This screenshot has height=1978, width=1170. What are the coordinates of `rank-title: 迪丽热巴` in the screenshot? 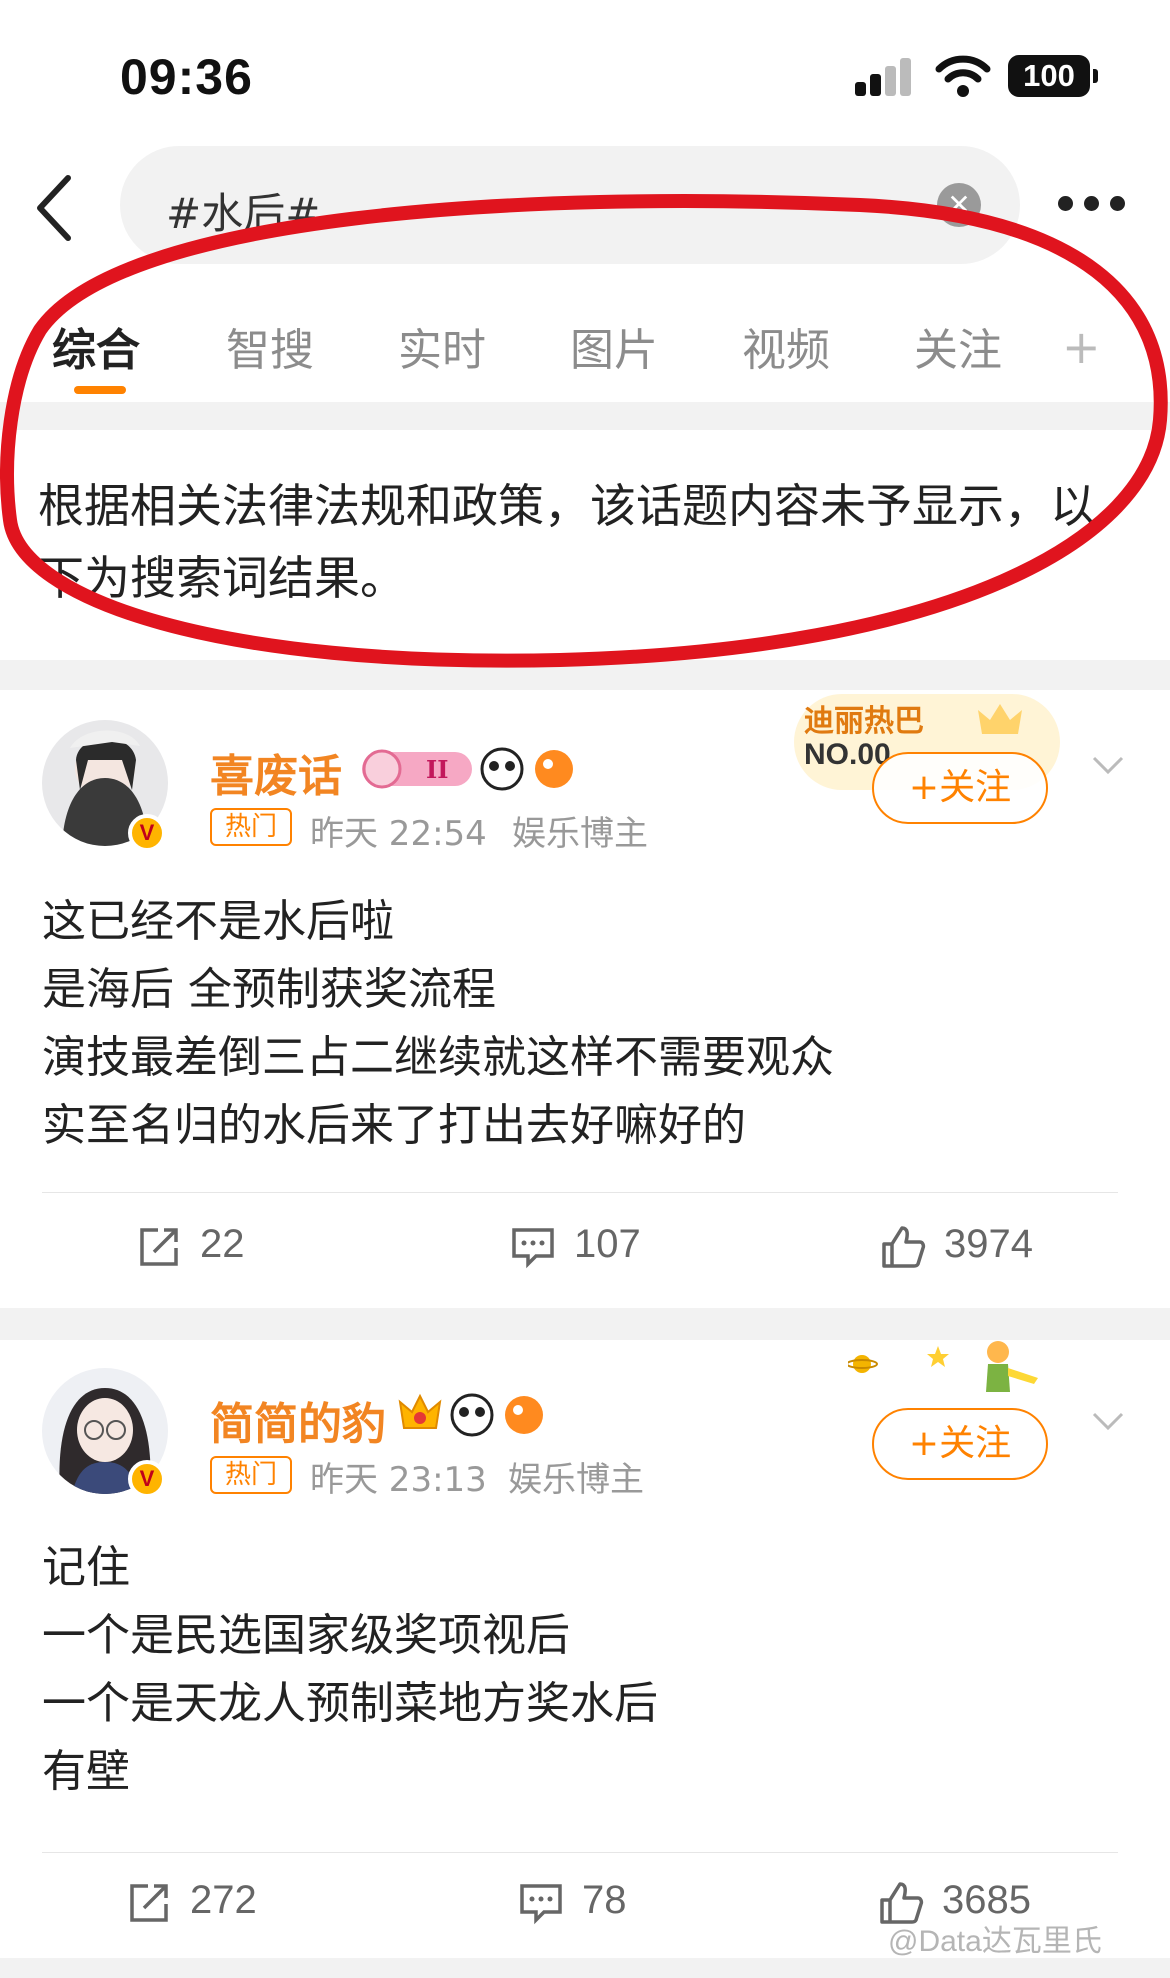 It's located at (864, 721).